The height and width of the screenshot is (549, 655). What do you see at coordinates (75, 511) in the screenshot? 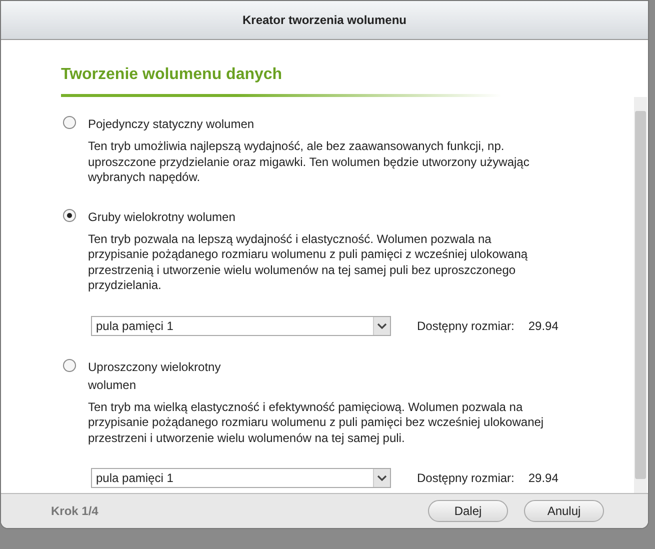
I see `step-indicator: Krok 1/4` at bounding box center [75, 511].